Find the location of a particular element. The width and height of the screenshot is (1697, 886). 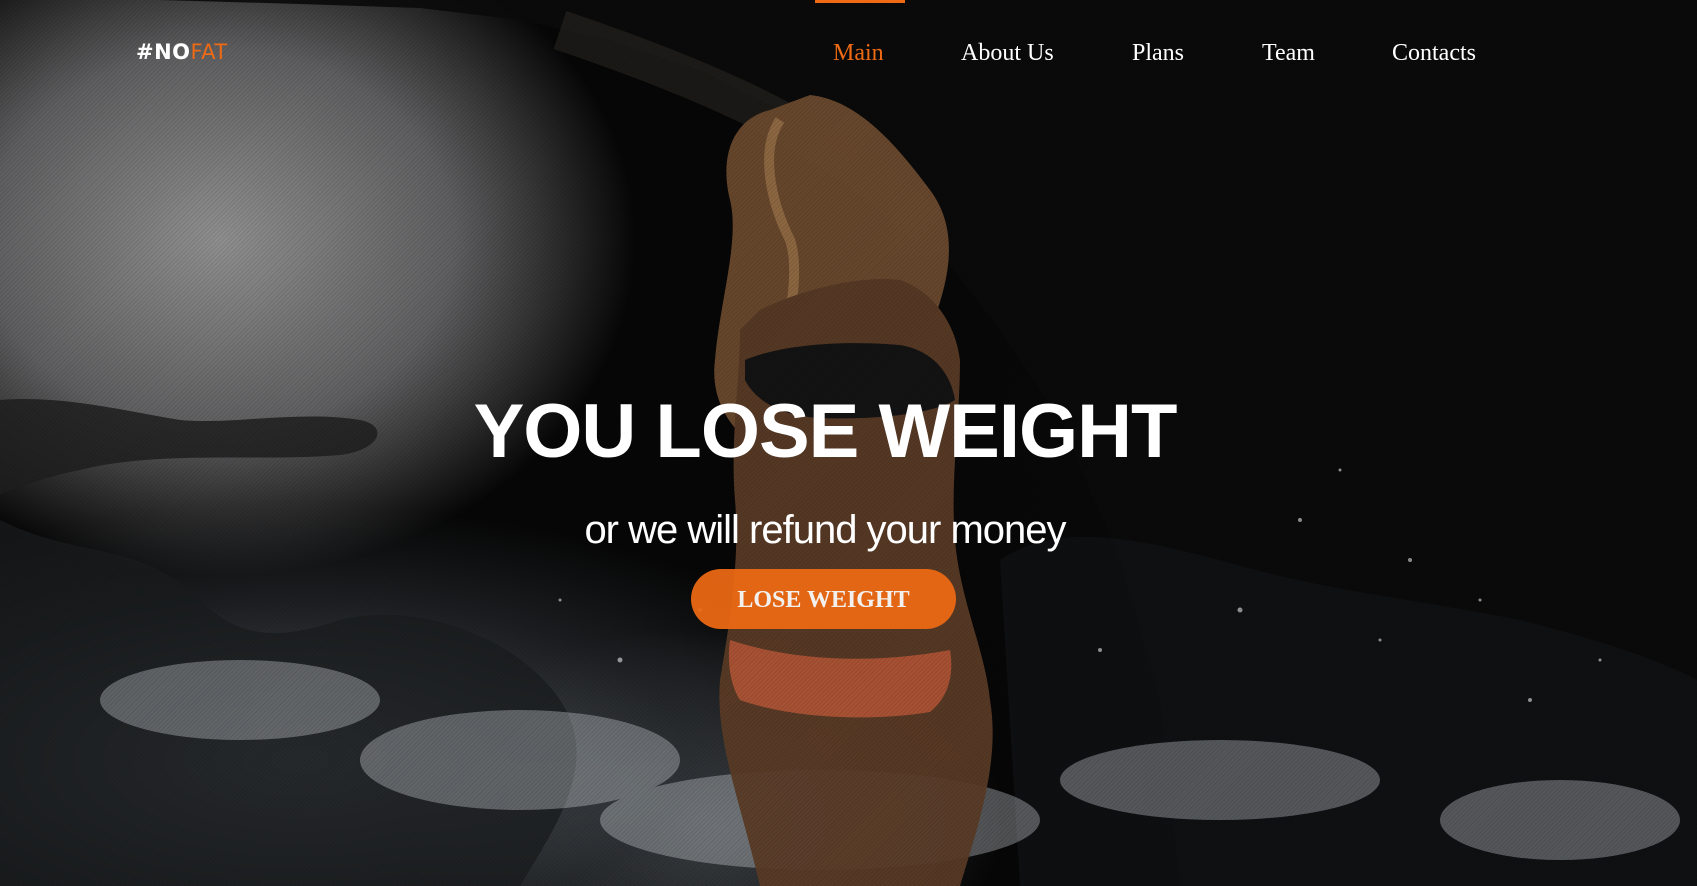

nav-item-about-us: About Us is located at coordinates (1007, 53).